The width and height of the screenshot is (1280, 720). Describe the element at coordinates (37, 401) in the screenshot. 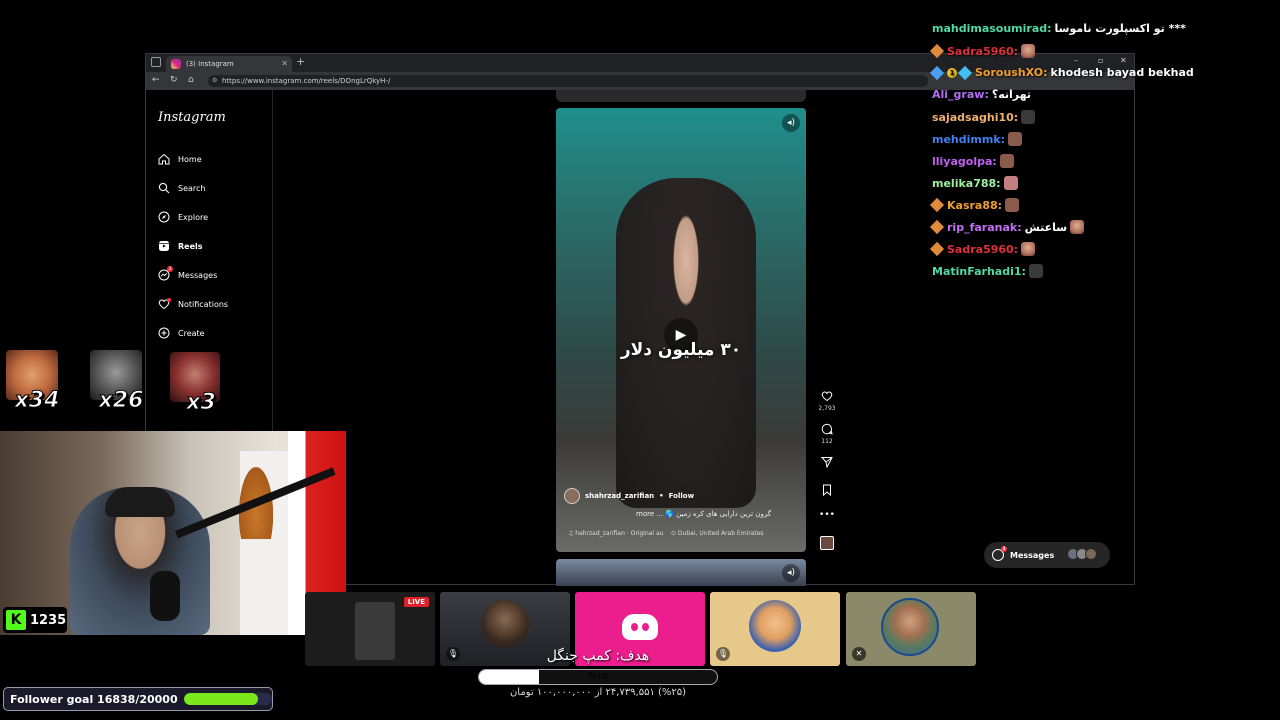

I see `combo-count: x34` at that location.